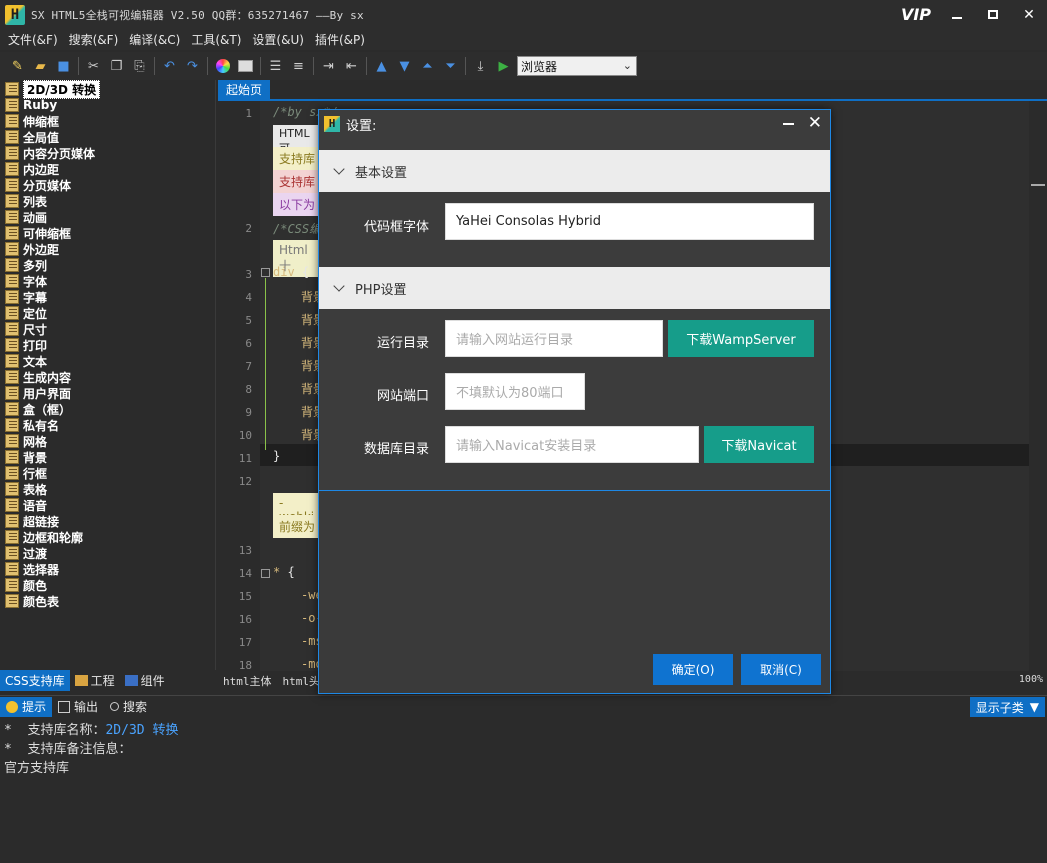 This screenshot has height=863, width=1047. What do you see at coordinates (450, 66) in the screenshot?
I see `move-bottom-button: ⏷` at bounding box center [450, 66].